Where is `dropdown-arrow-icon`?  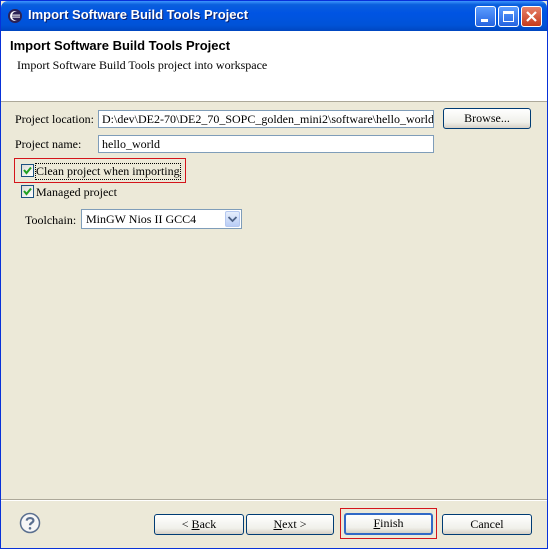
dropdown-arrow-icon is located at coordinates (232, 219).